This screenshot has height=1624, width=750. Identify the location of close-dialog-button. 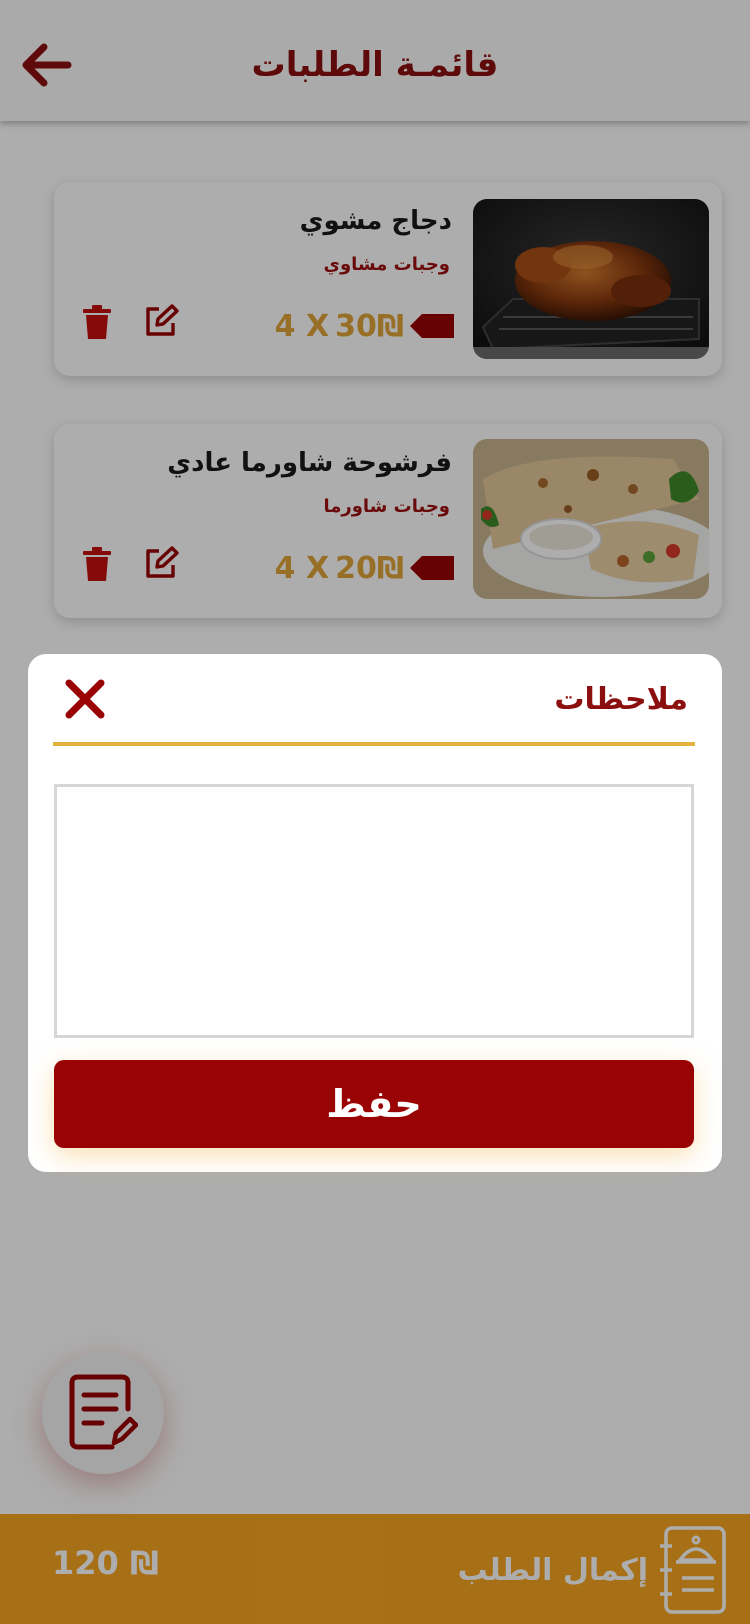
(85, 699).